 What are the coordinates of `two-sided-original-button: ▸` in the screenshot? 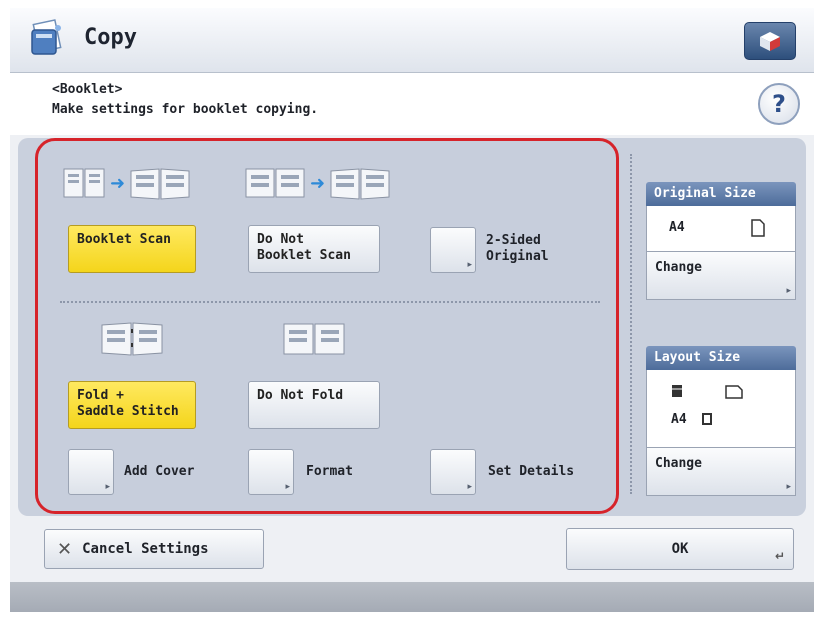 It's located at (453, 250).